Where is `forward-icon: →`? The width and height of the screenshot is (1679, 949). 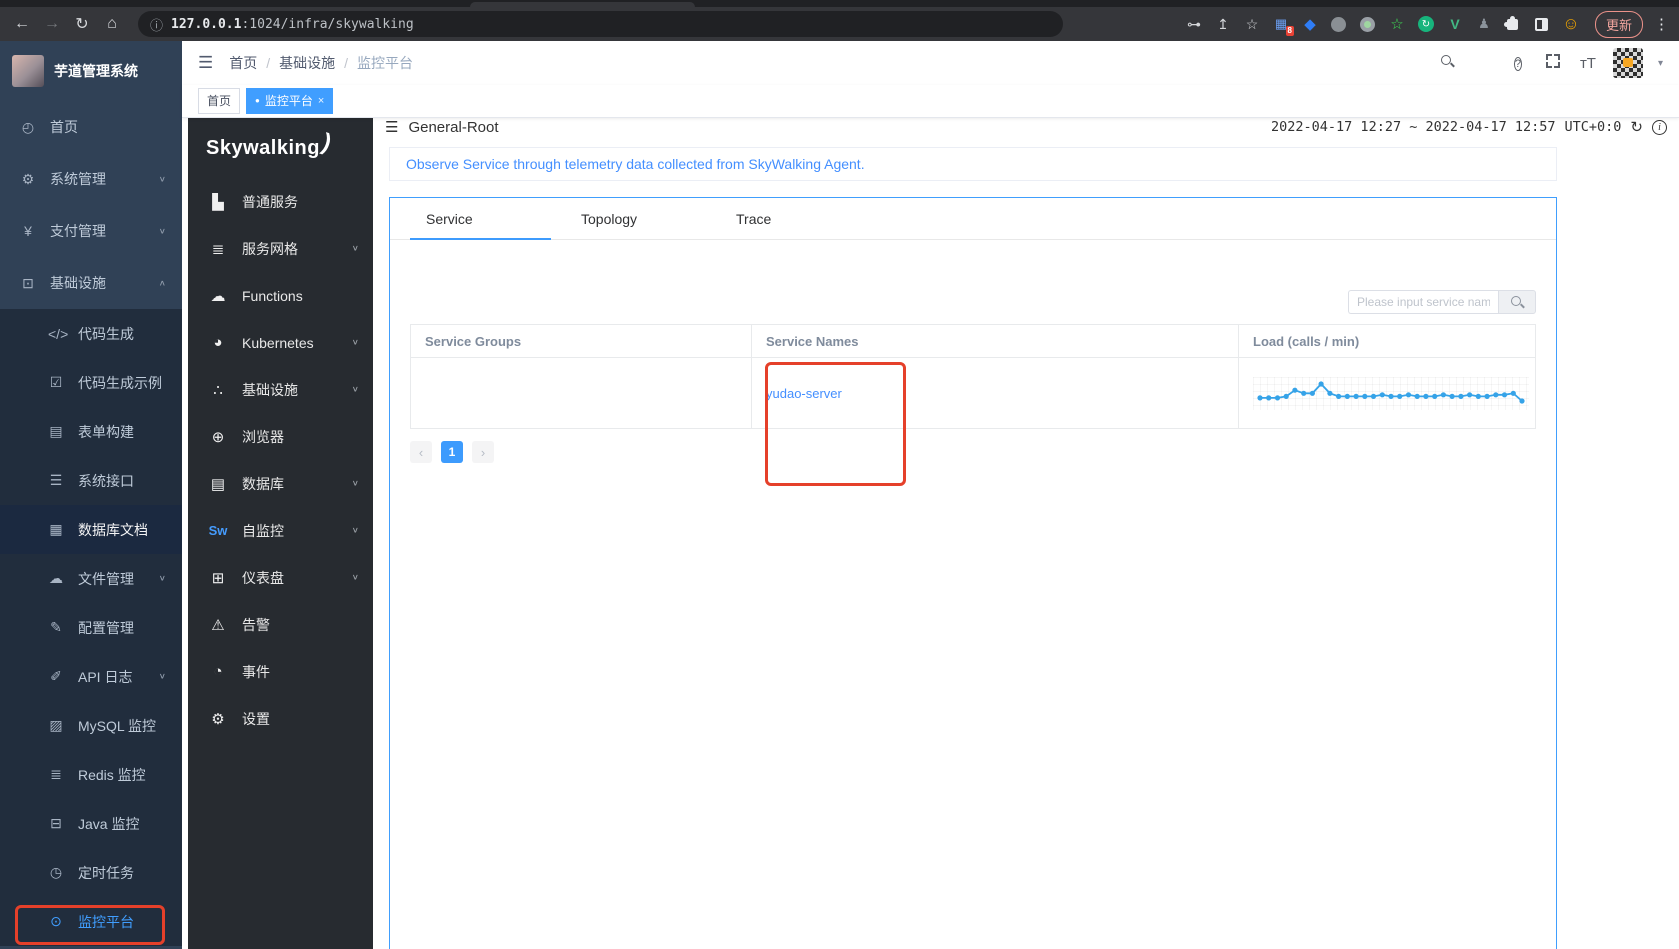
forward-icon: → is located at coordinates (52, 24).